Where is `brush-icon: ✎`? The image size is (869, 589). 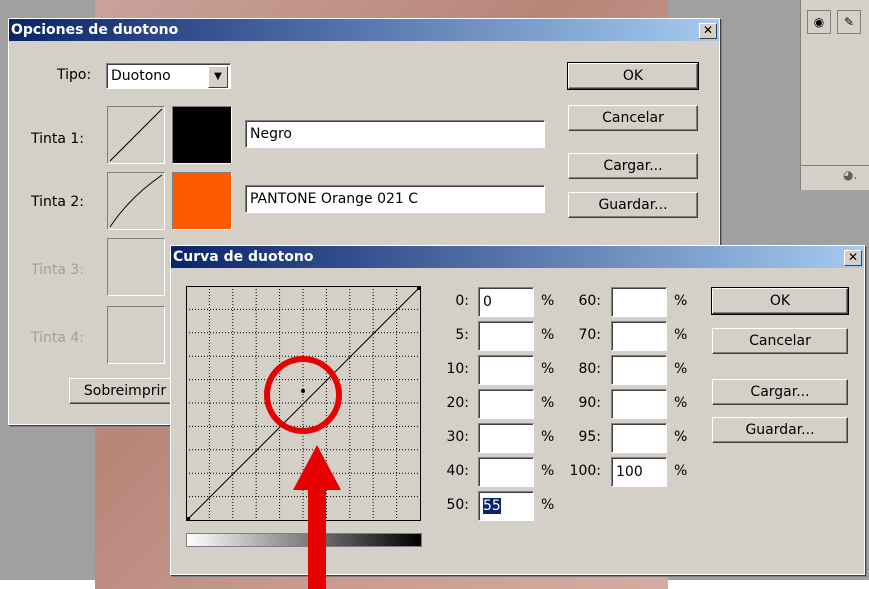
brush-icon: ✎ is located at coordinates (849, 22).